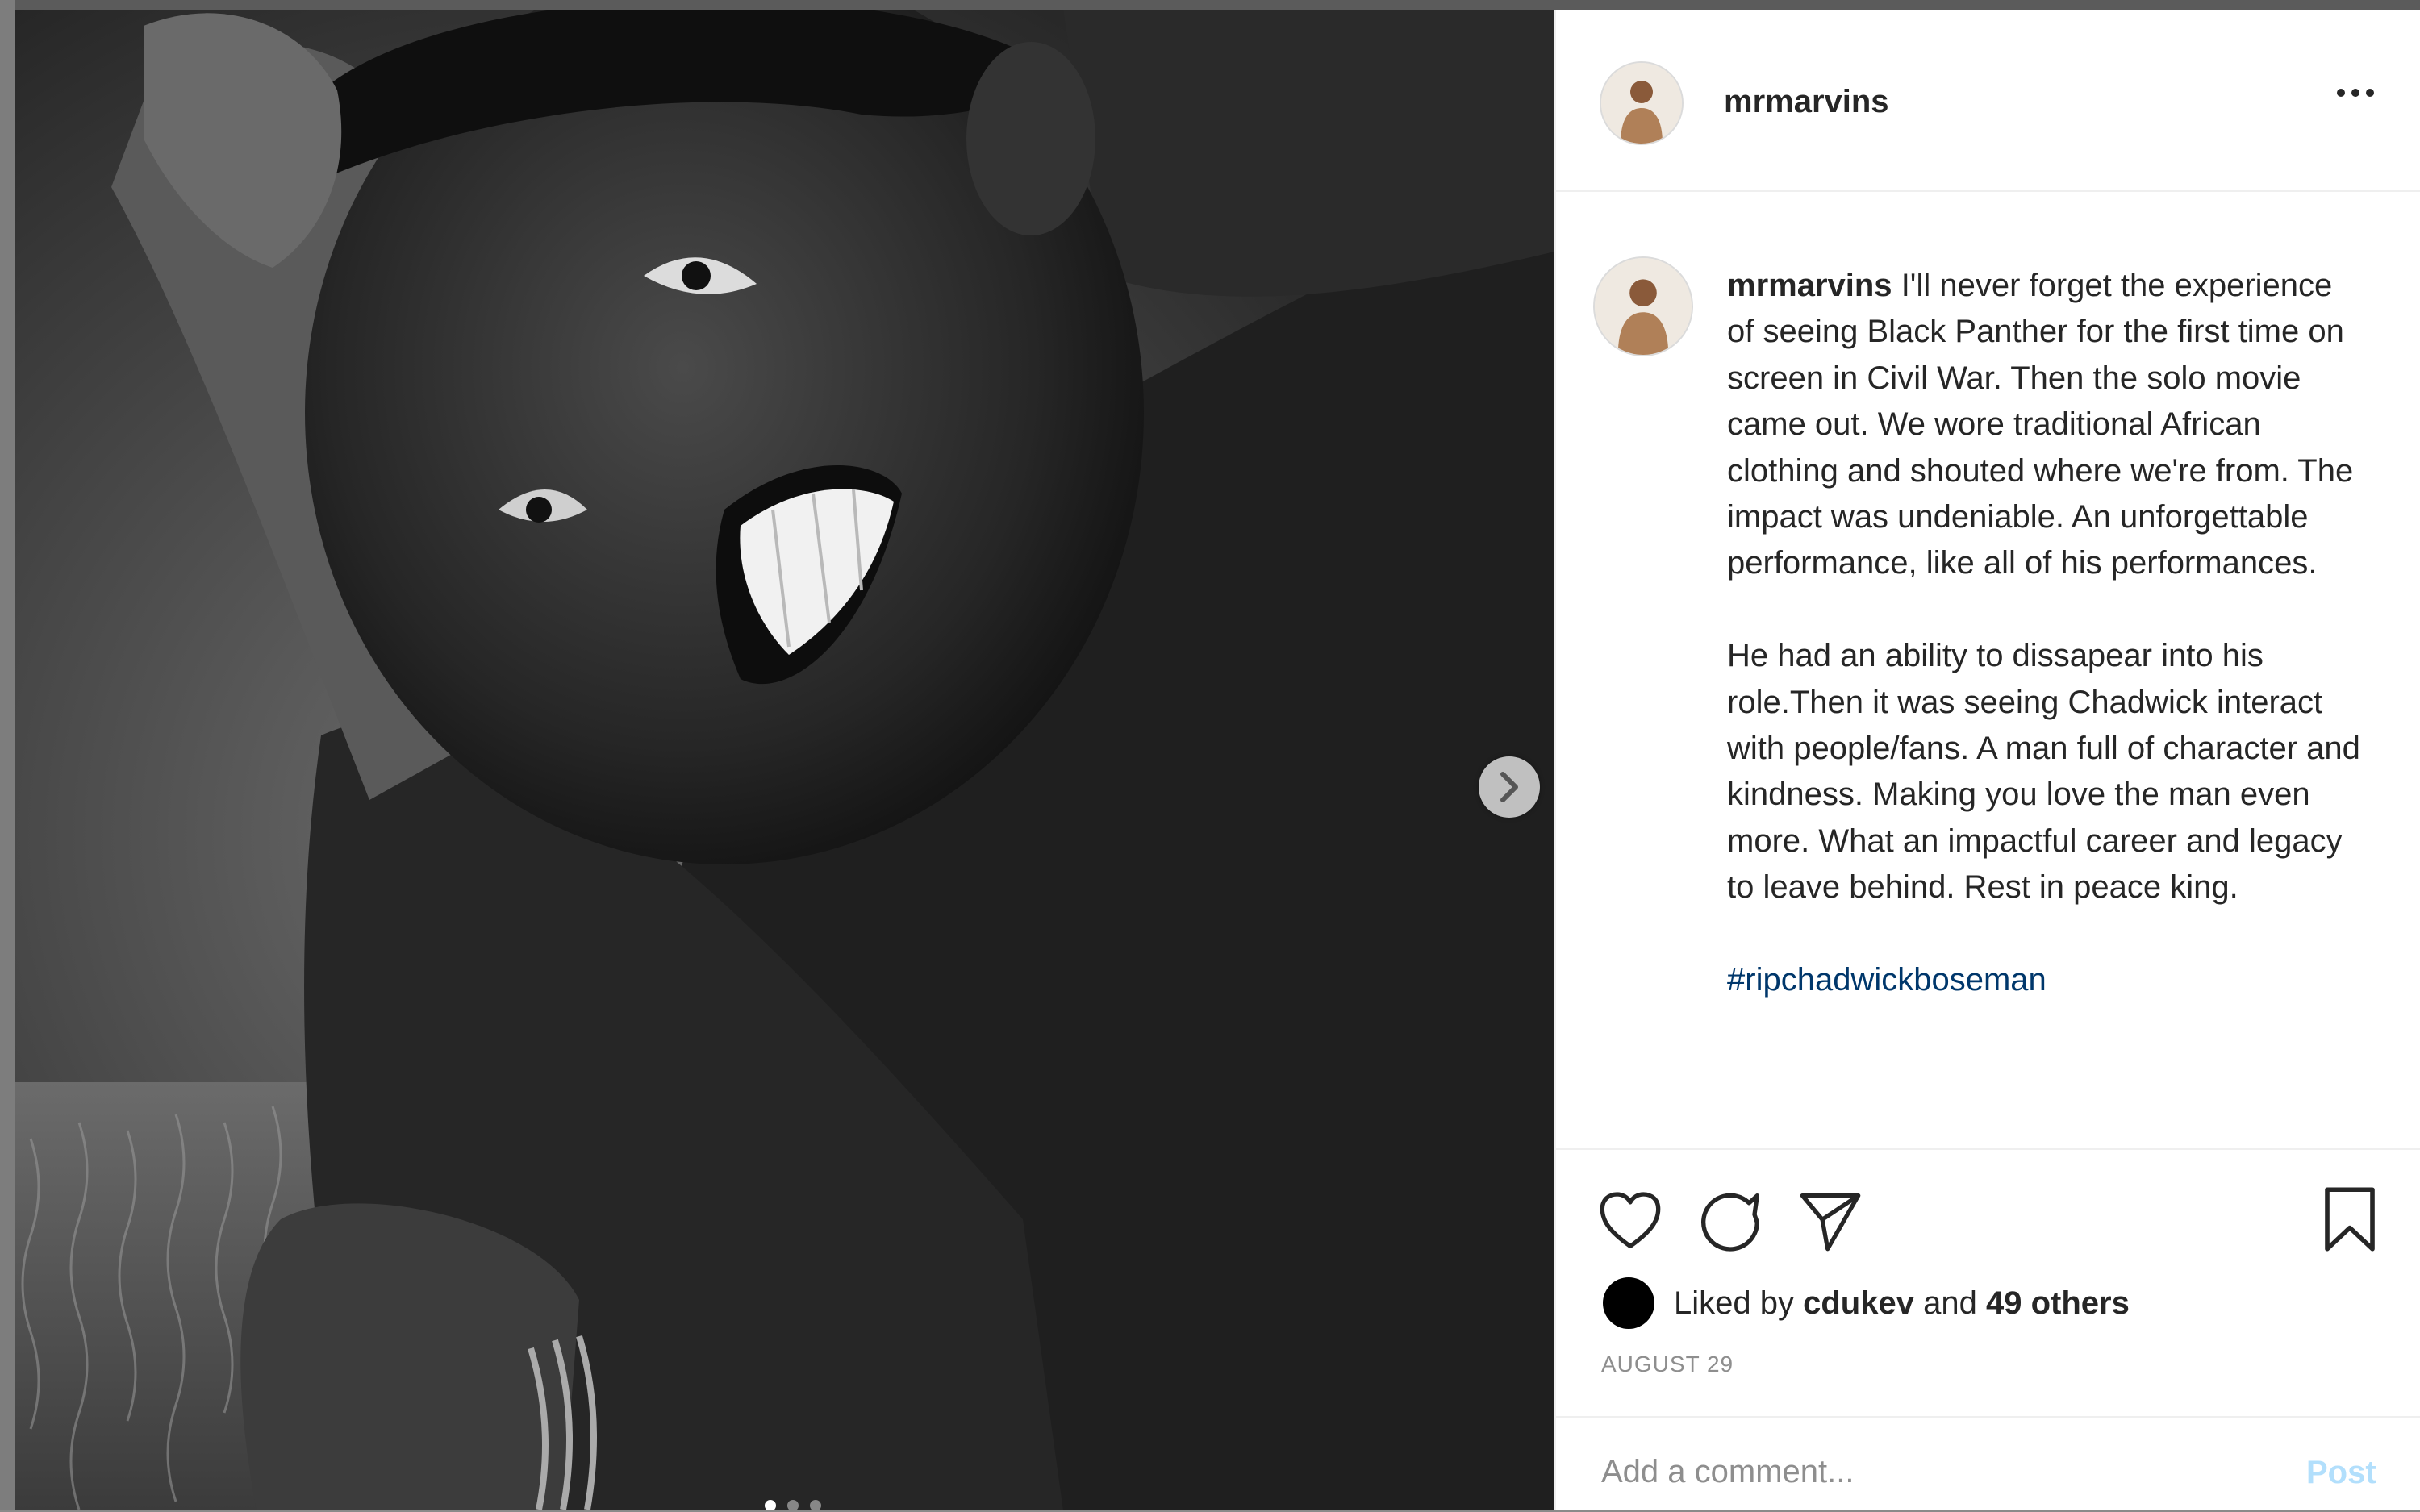 The height and width of the screenshot is (1512, 2420). I want to click on browser-top-strip, so click(1210, 5).